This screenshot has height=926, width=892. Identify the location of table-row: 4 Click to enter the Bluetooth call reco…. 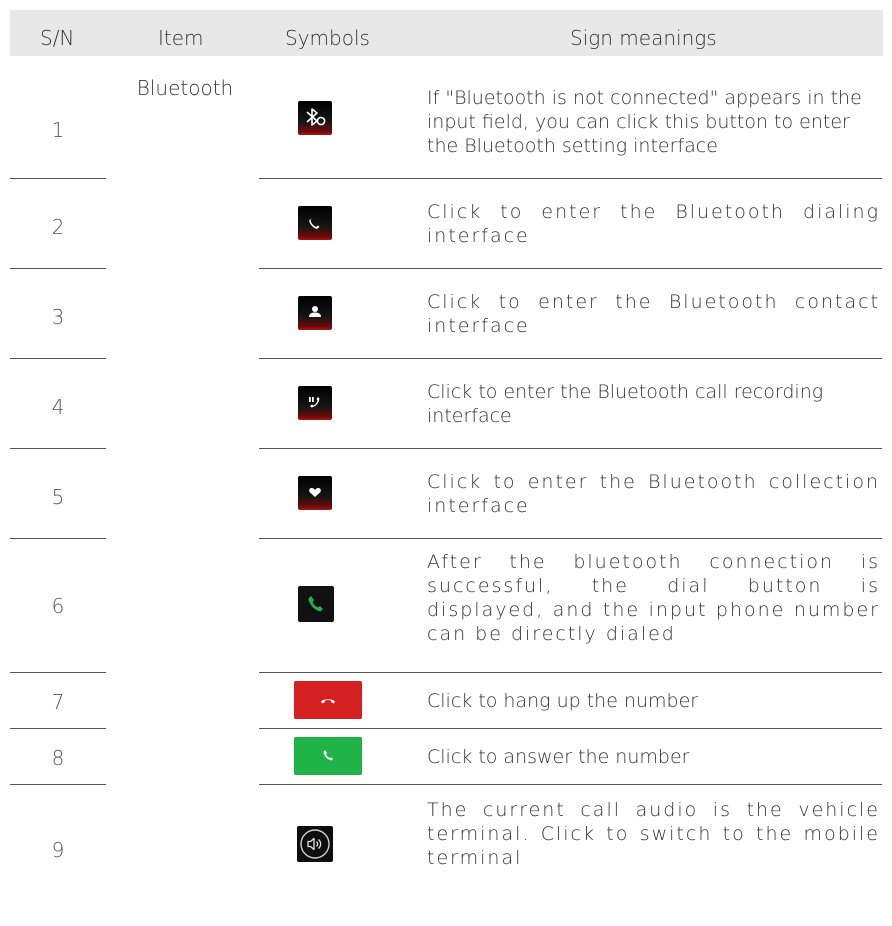
(446, 403).